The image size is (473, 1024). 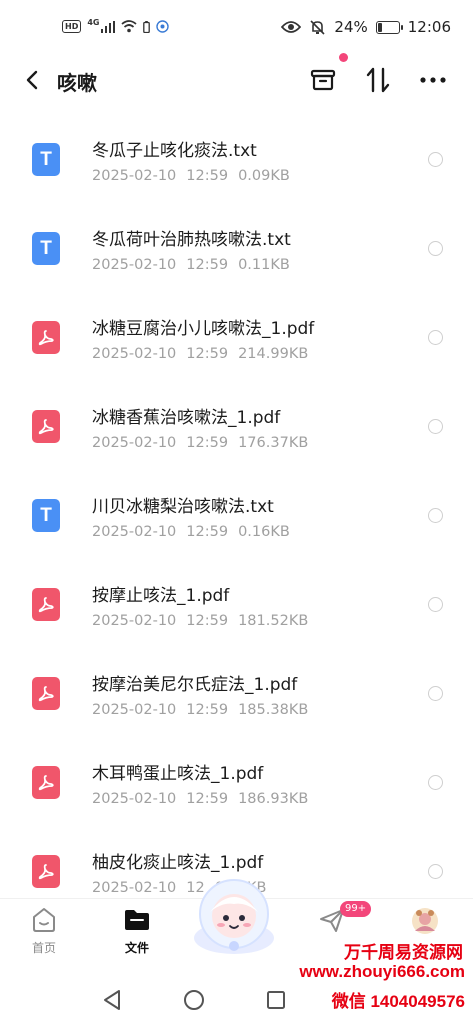 I want to click on battery-small-icon, so click(x=147, y=26).